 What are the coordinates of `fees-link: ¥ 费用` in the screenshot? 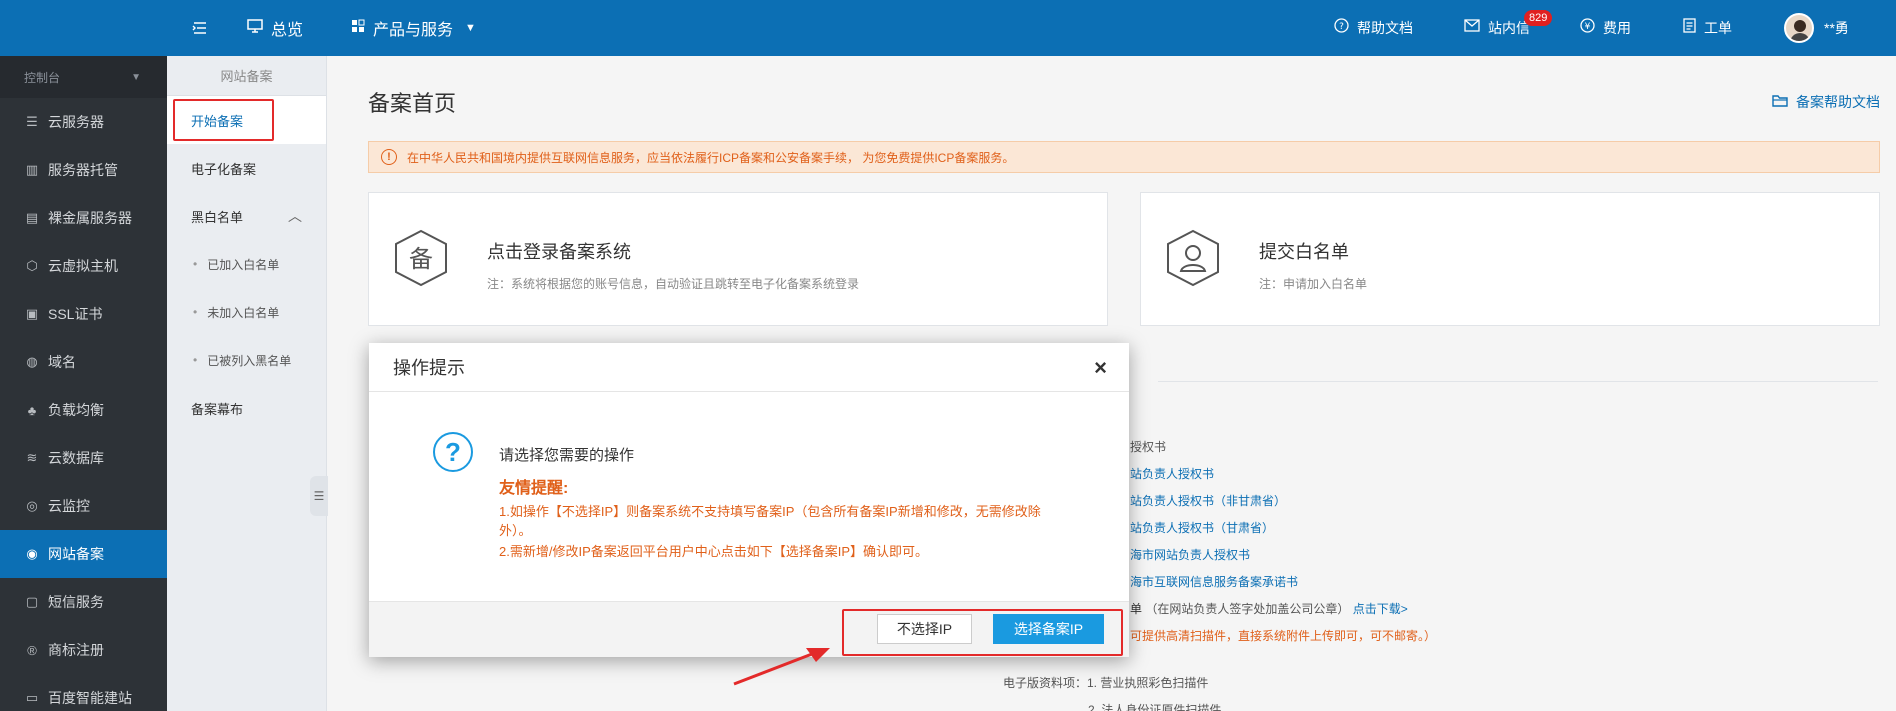 It's located at (1605, 28).